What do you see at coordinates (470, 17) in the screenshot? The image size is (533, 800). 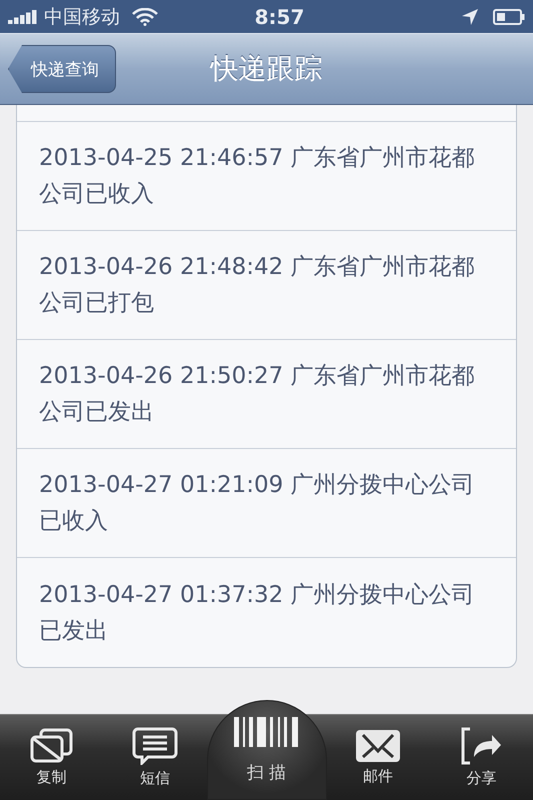 I see `location-arrow-icon` at bounding box center [470, 17].